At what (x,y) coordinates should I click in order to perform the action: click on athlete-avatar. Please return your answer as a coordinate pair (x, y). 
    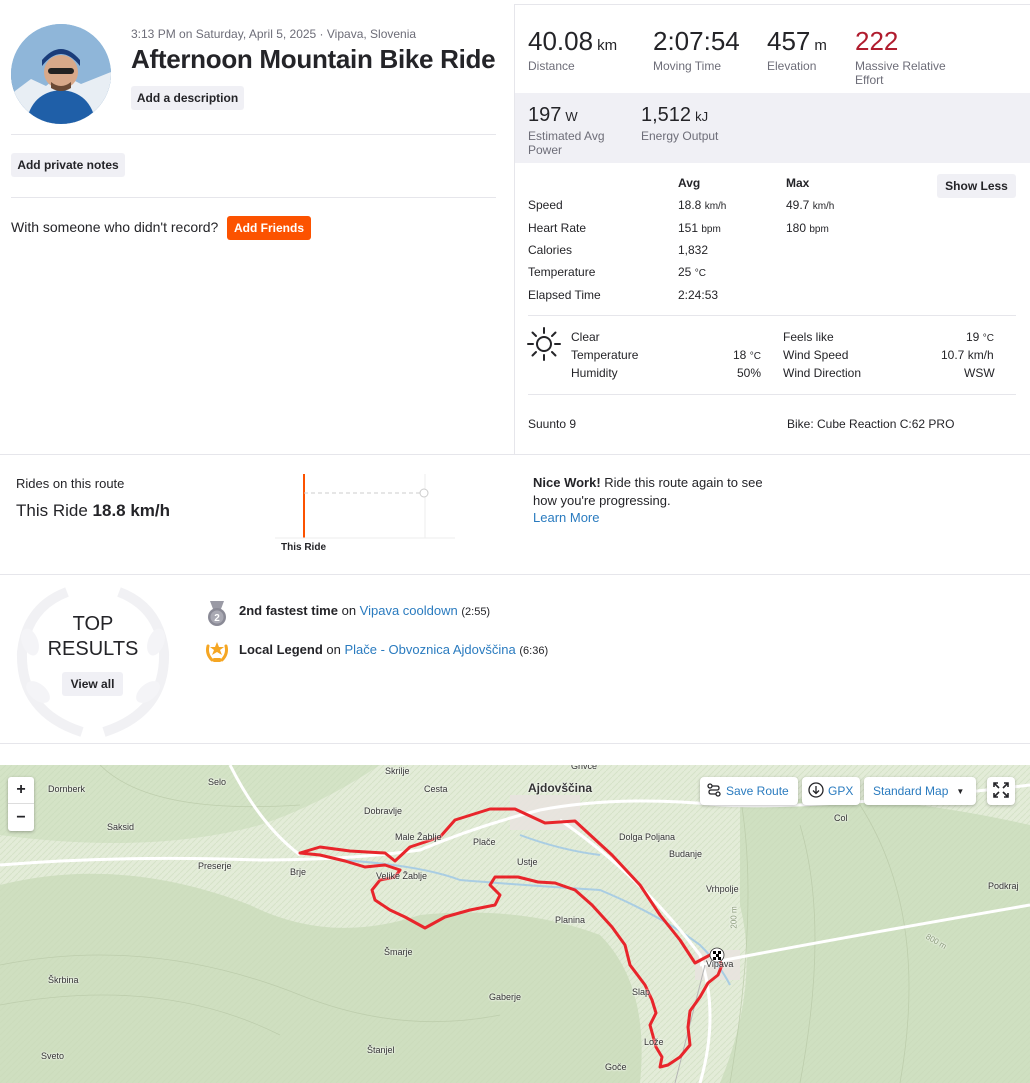
    Looking at the image, I should click on (61, 74).